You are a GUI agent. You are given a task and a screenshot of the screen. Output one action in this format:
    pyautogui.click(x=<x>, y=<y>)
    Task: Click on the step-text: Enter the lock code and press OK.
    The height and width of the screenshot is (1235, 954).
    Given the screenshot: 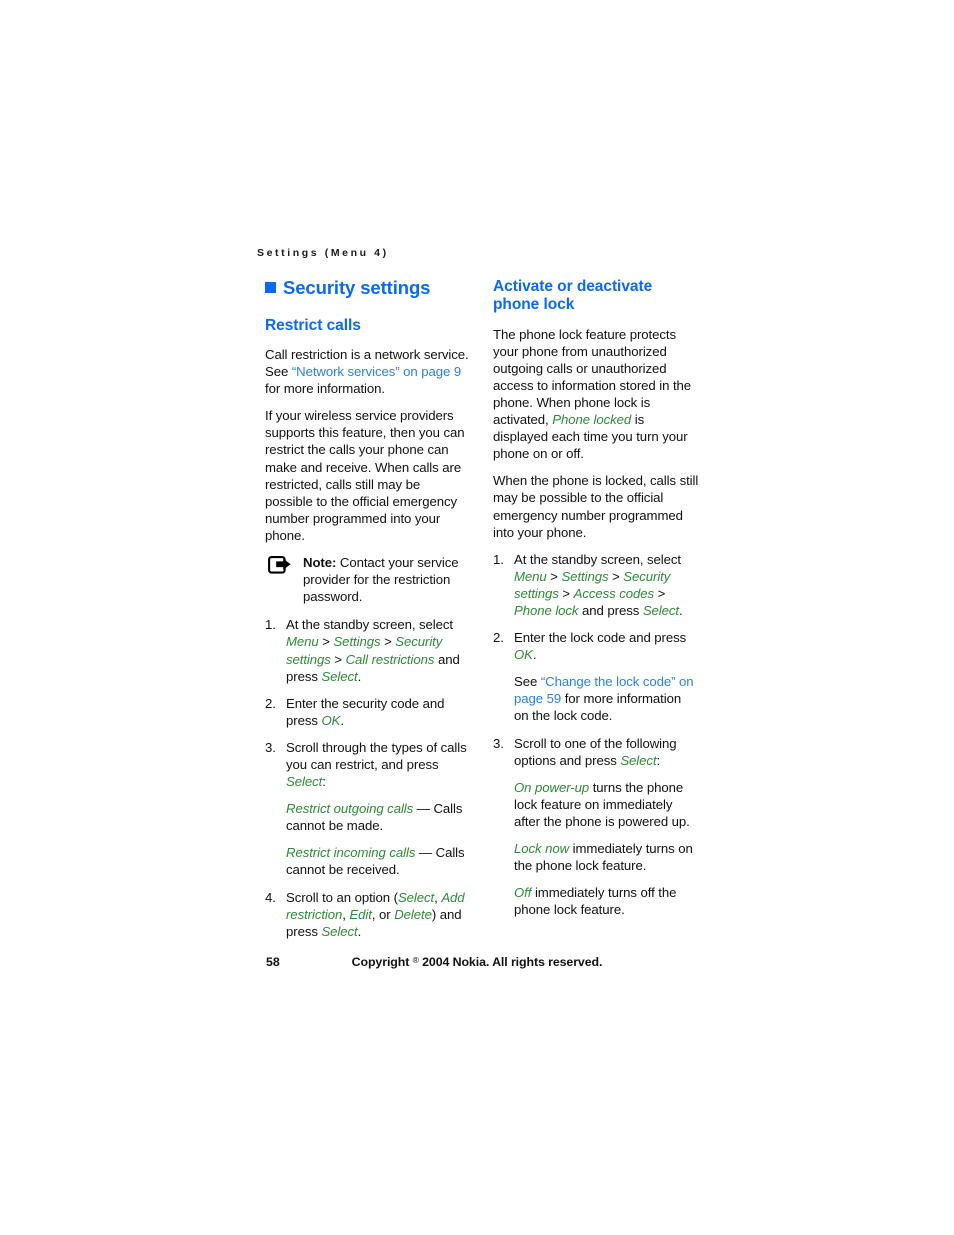 What is the action you would take?
    pyautogui.click(x=600, y=646)
    